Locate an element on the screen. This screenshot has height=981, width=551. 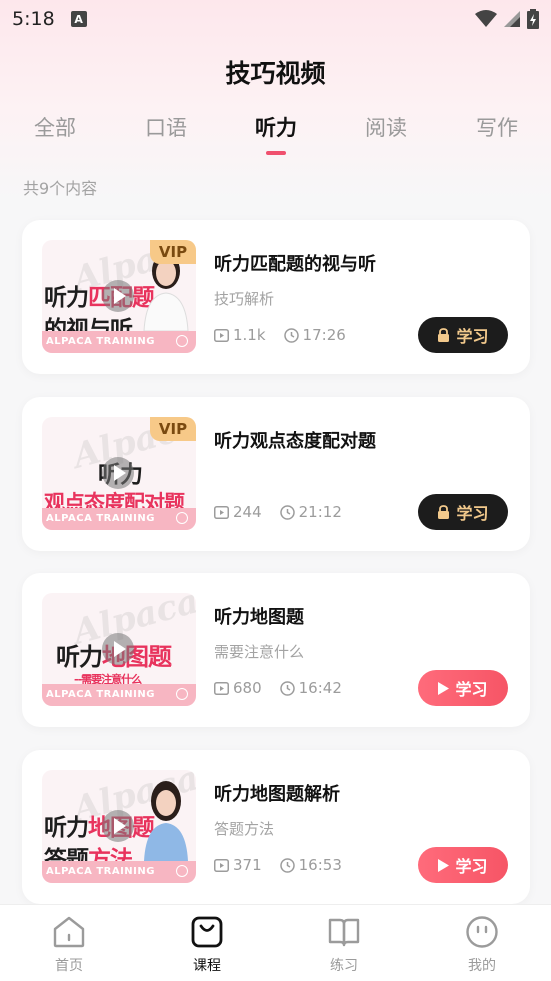
video-thumbnail: Alpaca 听力地图题 --需要注意什么 ALPACA TRAINING is located at coordinates (119, 649).